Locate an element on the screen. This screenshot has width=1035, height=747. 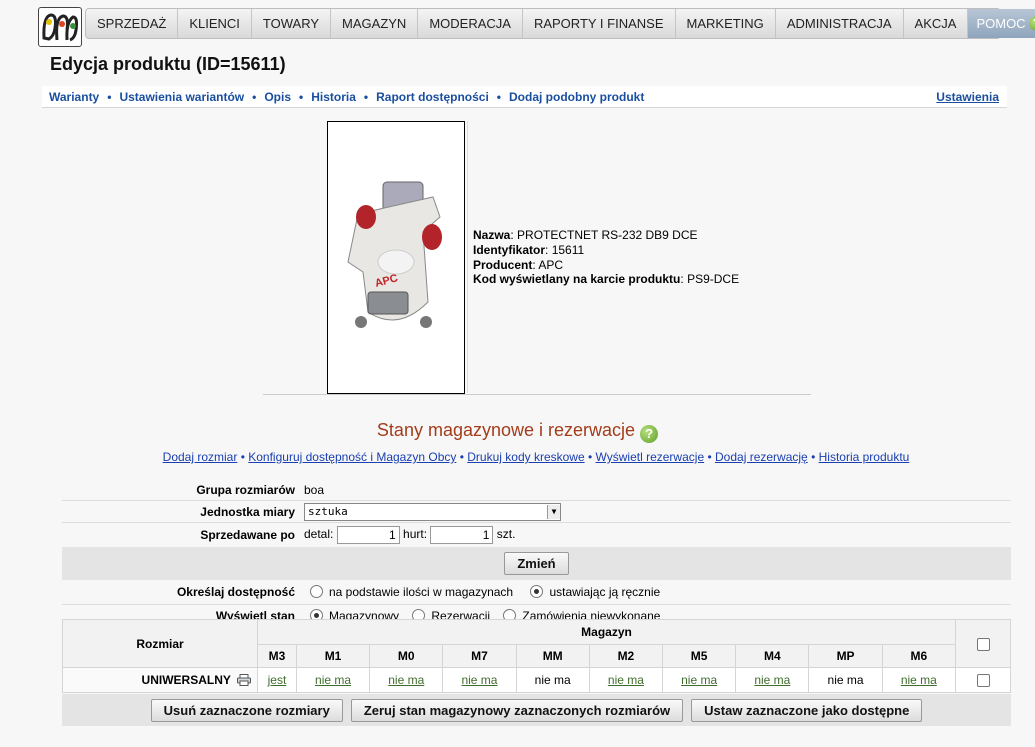
nav-help-label: POMOC is located at coordinates (1001, 23).